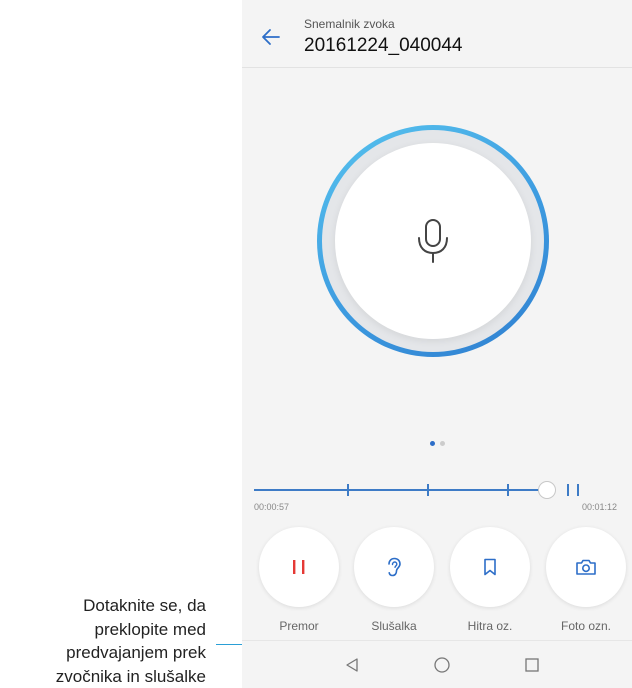  I want to click on microphone-button, so click(433, 241).